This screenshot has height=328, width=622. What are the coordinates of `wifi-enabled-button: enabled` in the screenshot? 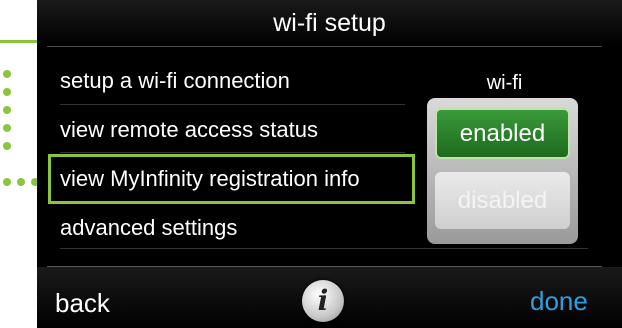 It's located at (502, 133).